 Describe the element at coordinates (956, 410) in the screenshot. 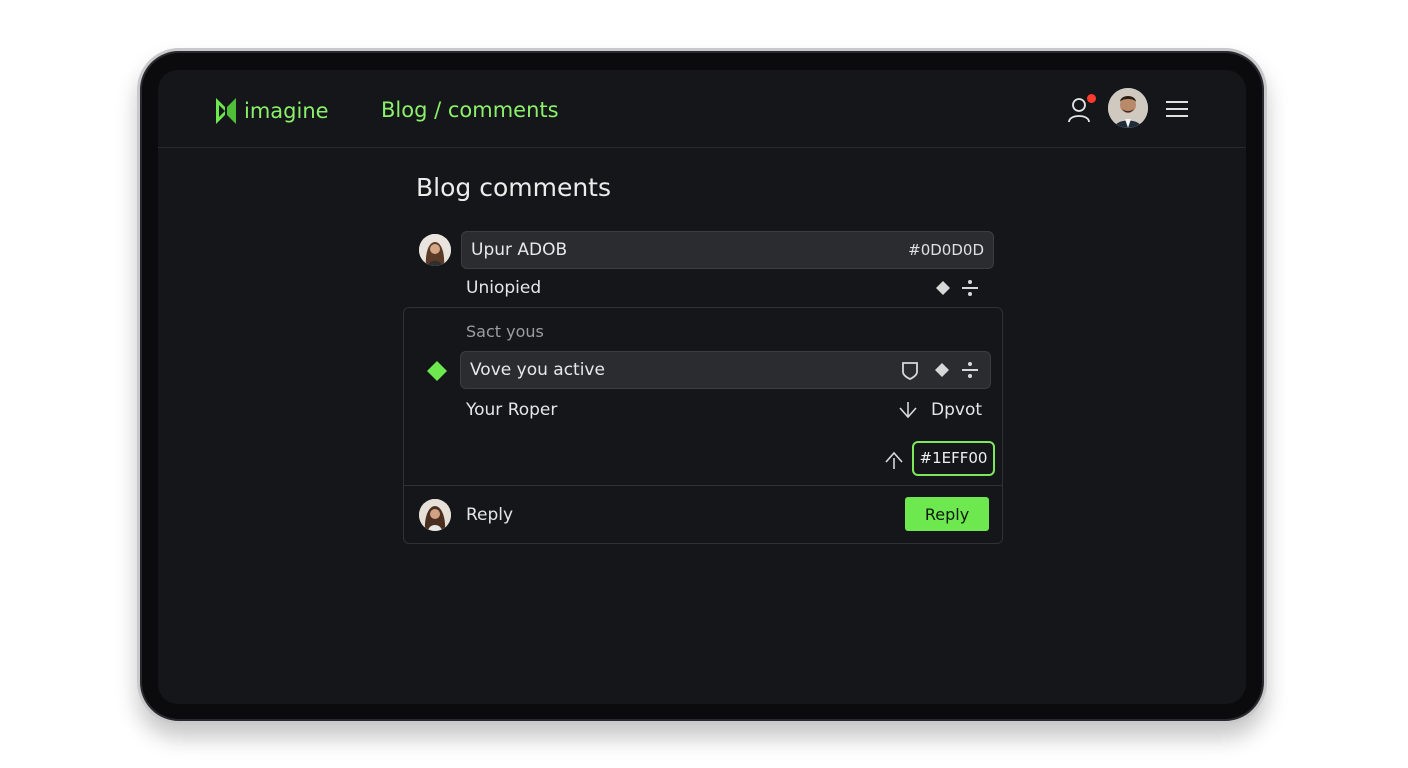

I see `downvote-label: Dpvot` at that location.